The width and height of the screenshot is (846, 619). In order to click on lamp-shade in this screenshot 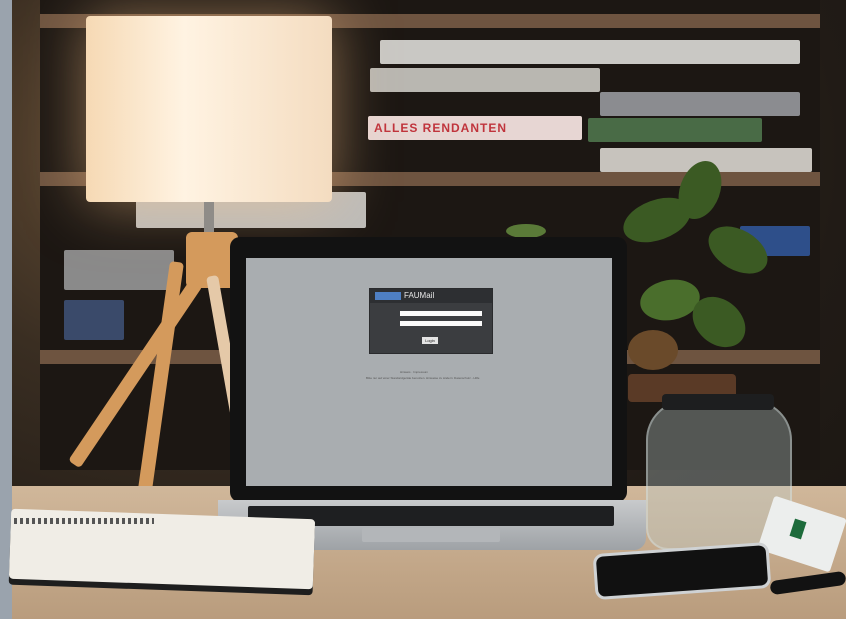, I will do `click(209, 109)`.